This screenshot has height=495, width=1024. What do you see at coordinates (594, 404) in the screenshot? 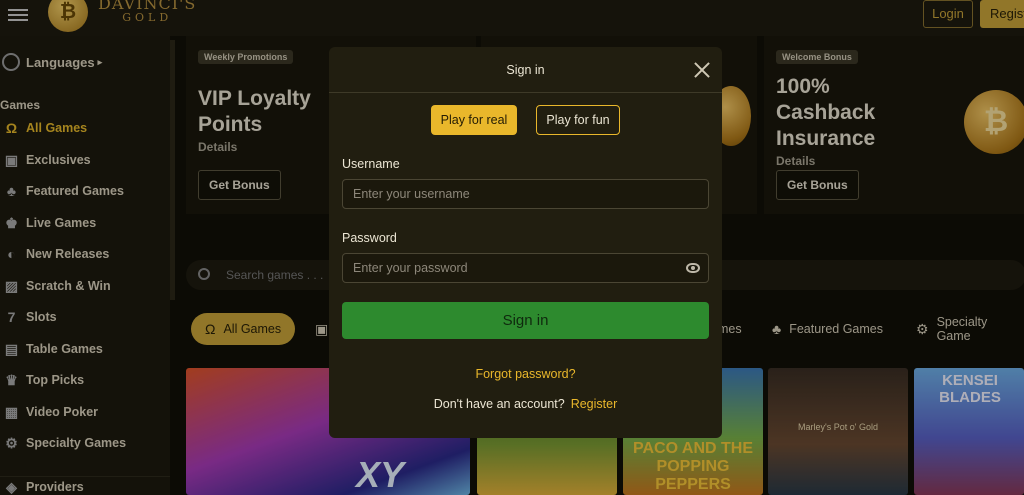
I see `register-link: Register` at bounding box center [594, 404].